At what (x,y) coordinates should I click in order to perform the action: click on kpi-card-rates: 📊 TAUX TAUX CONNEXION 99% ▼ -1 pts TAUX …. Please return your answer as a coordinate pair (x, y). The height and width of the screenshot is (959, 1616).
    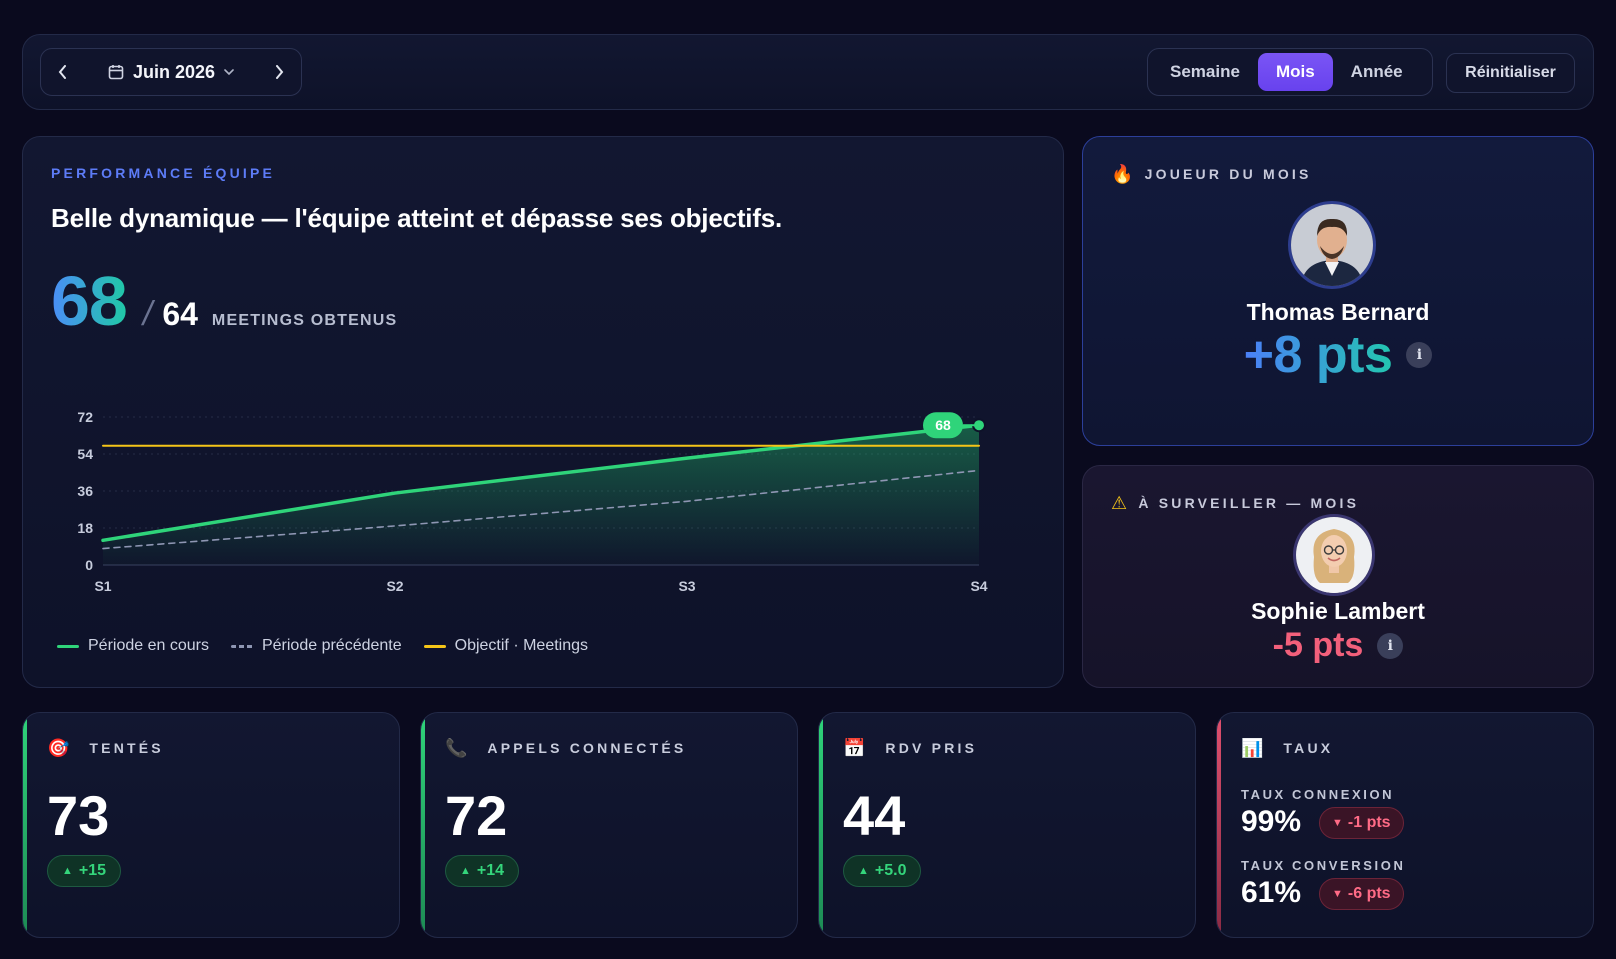
    Looking at the image, I should click on (1405, 825).